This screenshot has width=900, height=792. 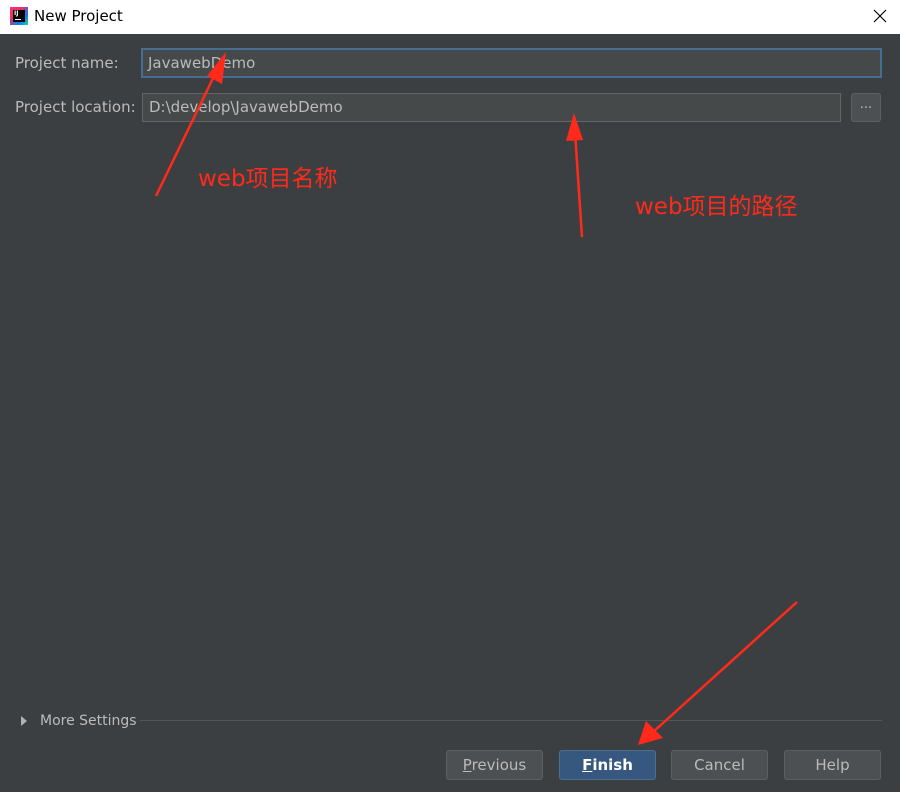 What do you see at coordinates (88, 721) in the screenshot?
I see `more-settings-label: More Settings` at bounding box center [88, 721].